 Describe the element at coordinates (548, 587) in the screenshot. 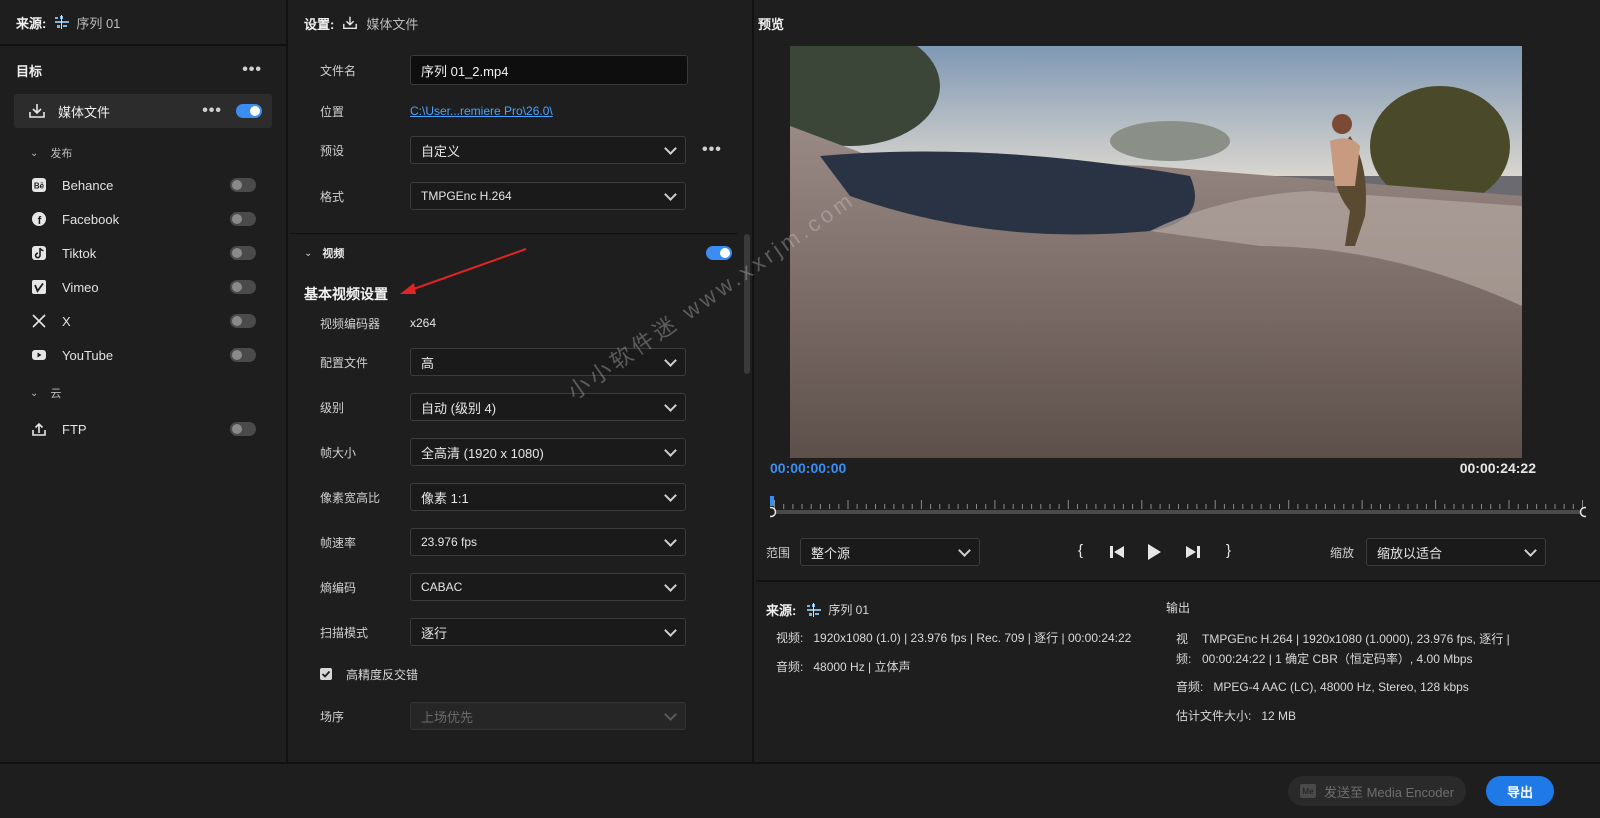

I see `entropy-select: CABAC` at that location.